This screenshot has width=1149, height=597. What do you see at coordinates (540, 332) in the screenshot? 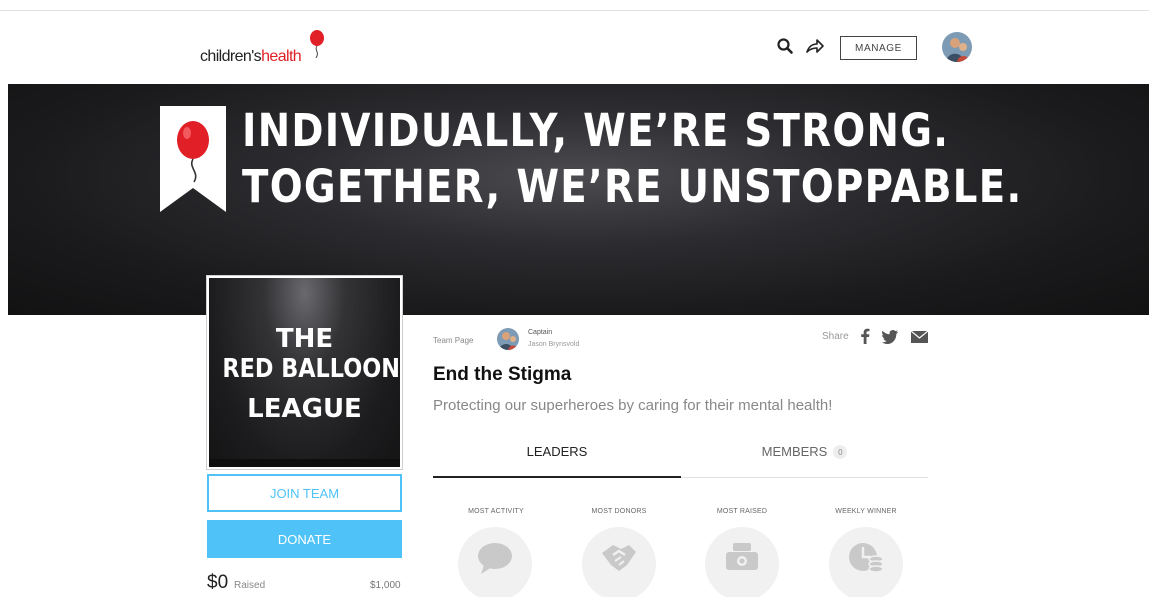
I see `captain-label: Captain` at bounding box center [540, 332].